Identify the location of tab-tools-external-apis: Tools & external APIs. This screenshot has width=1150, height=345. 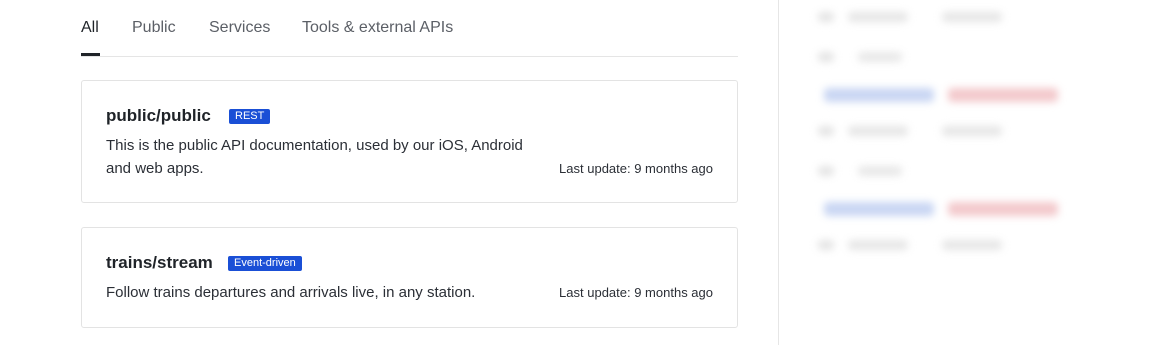
(377, 28).